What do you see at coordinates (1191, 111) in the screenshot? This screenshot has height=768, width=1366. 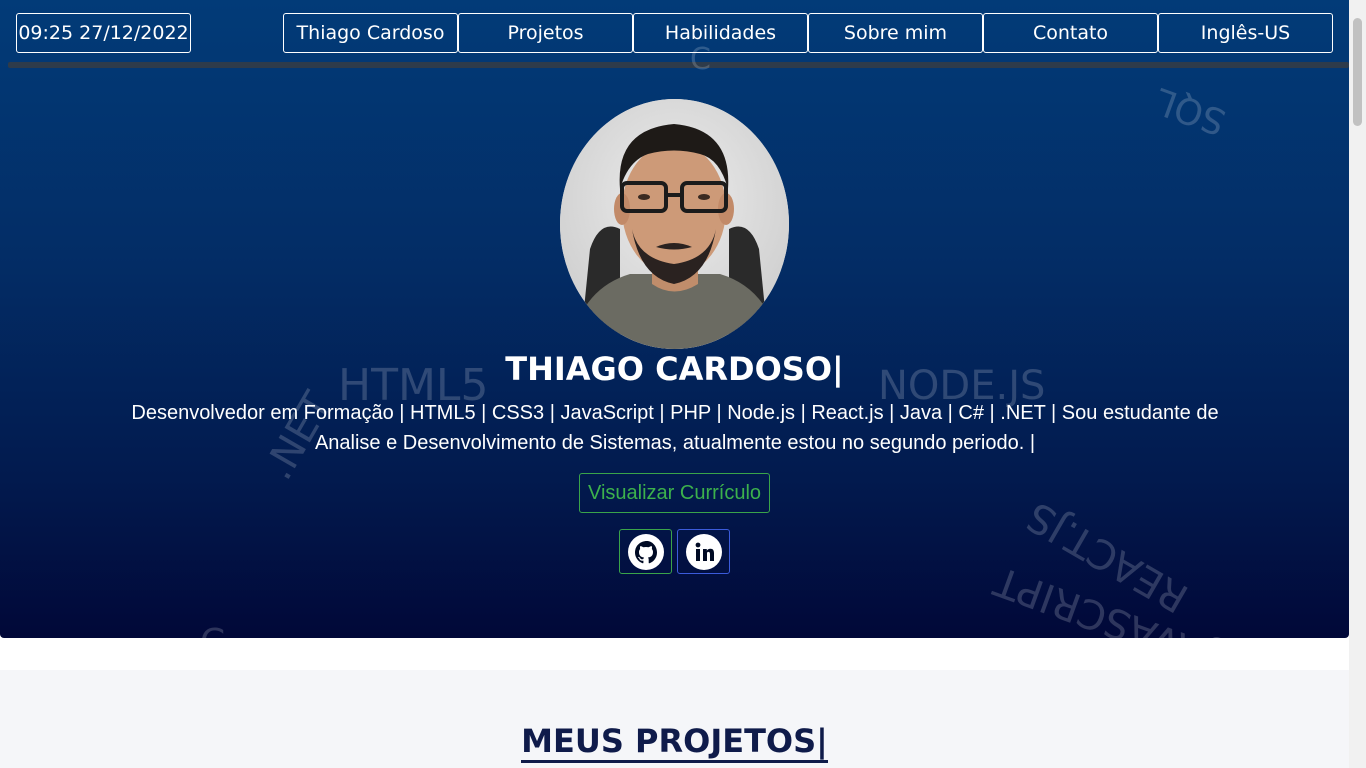 I see `background-word-sql: SQL` at bounding box center [1191, 111].